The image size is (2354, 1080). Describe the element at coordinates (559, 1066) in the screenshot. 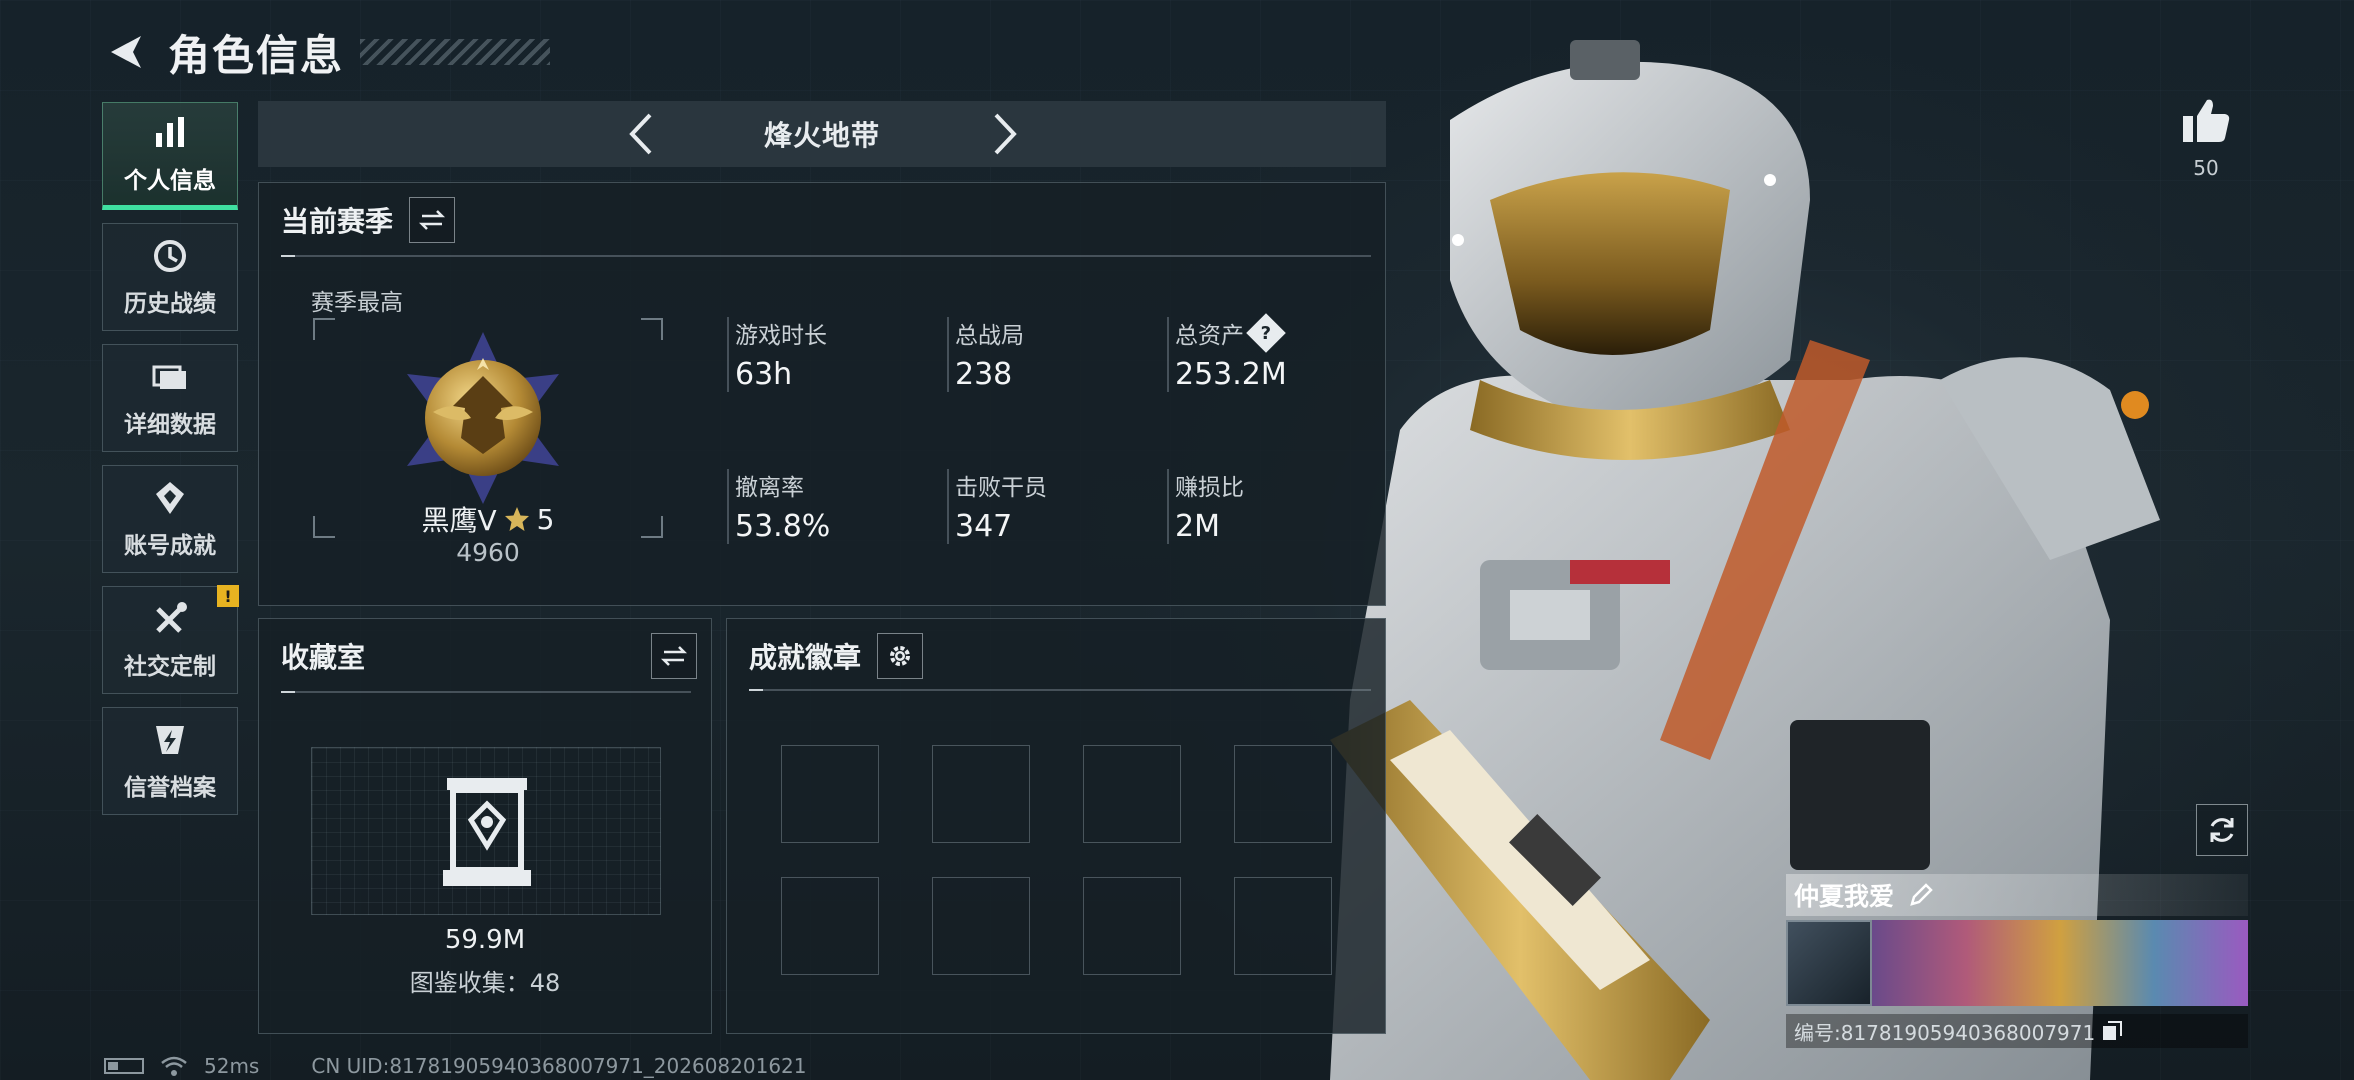

I see `uid-text: CN UID:81781905940368007971_202608201621` at that location.